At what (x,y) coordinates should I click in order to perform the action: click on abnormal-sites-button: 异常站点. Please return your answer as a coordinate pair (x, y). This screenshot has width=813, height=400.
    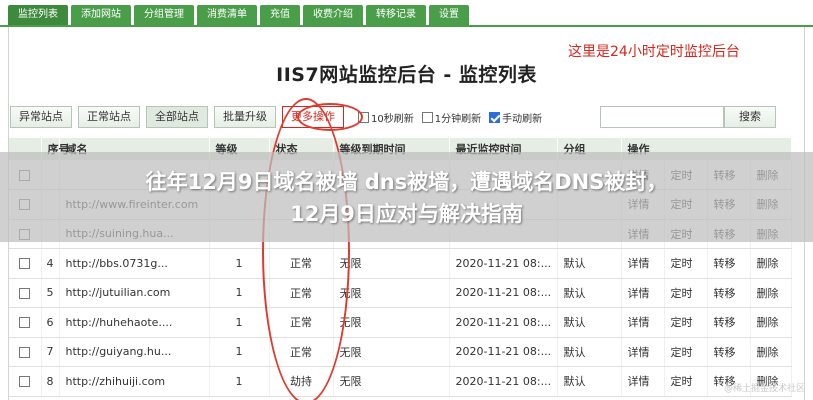
    Looking at the image, I should click on (41, 117).